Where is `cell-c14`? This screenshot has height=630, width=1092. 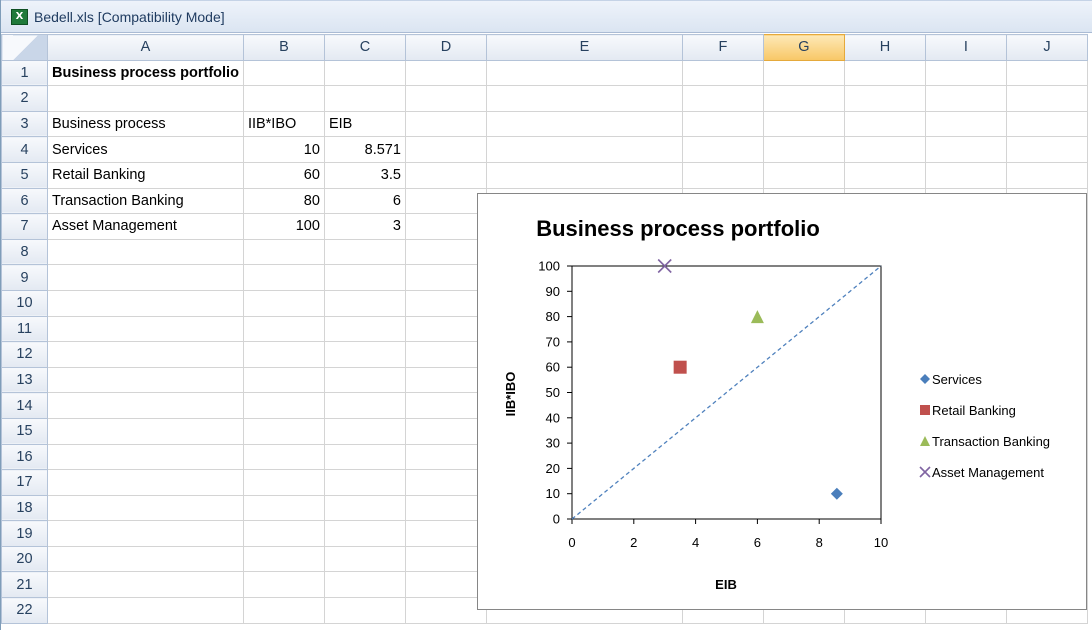
cell-c14 is located at coordinates (364, 405).